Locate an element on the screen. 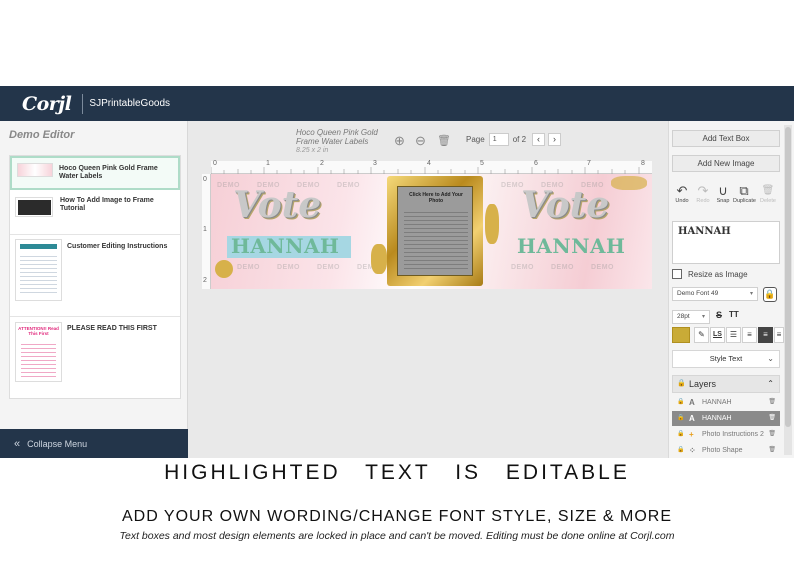 This screenshot has width=794, height=567. right-panel-scrollbar is located at coordinates (788, 290).